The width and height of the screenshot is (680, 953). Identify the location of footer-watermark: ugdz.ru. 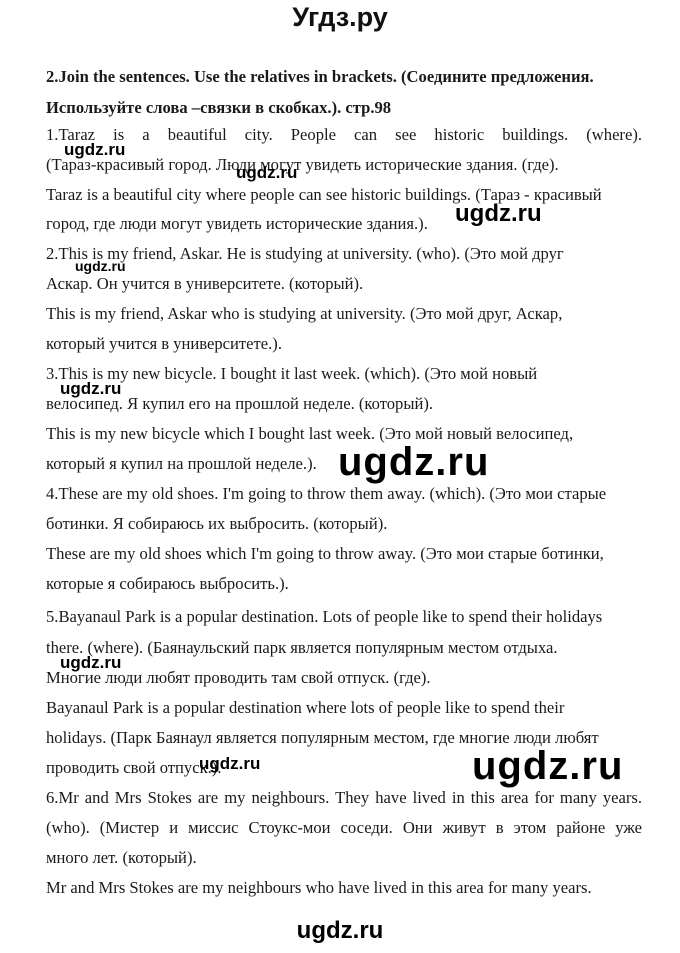
(340, 930).